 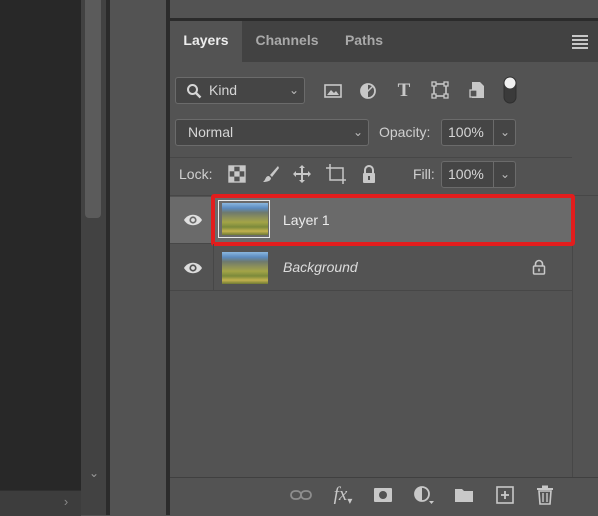 I want to click on filter-toggle-icon, so click(x=510, y=90).